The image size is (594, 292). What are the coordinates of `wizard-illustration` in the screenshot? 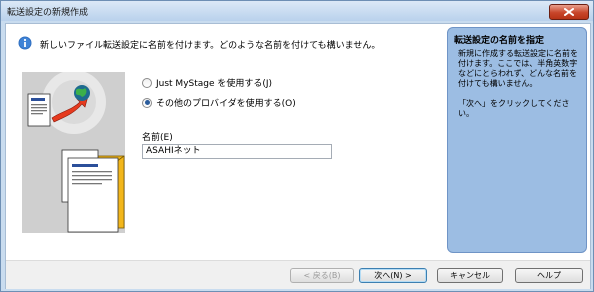 It's located at (73, 152).